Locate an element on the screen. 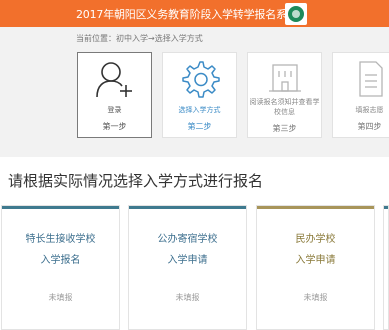 This screenshot has height=330, width=389. app-title: 2017年朝阳区义务教育阶段入学转学报名系统 is located at coordinates (187, 14).